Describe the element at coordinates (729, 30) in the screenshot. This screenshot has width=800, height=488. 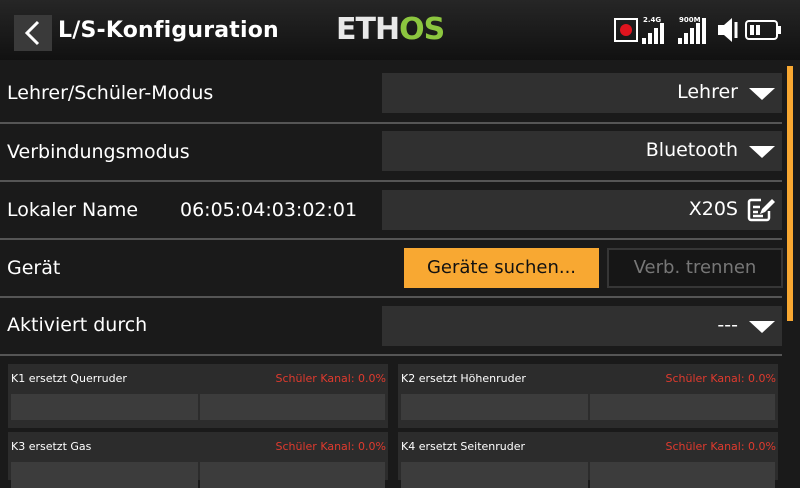
I see `speaker-mute-icon` at that location.